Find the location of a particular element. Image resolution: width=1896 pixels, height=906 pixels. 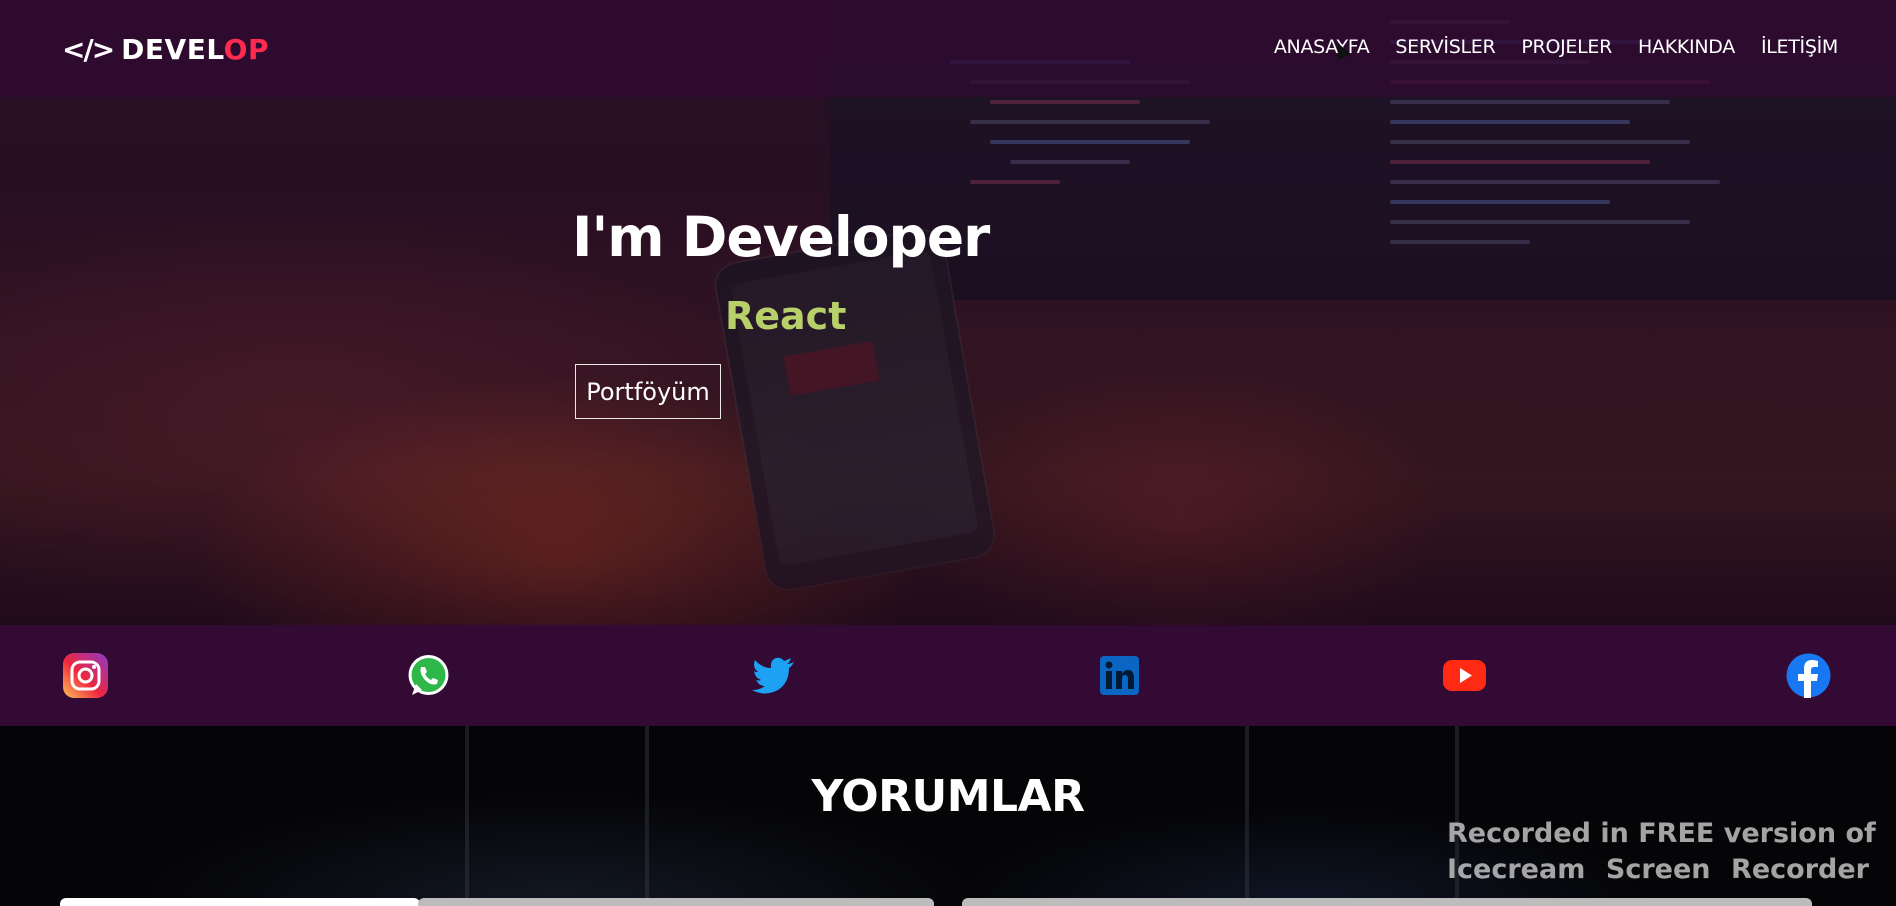

logo-text-red: OP is located at coordinates (246, 49).